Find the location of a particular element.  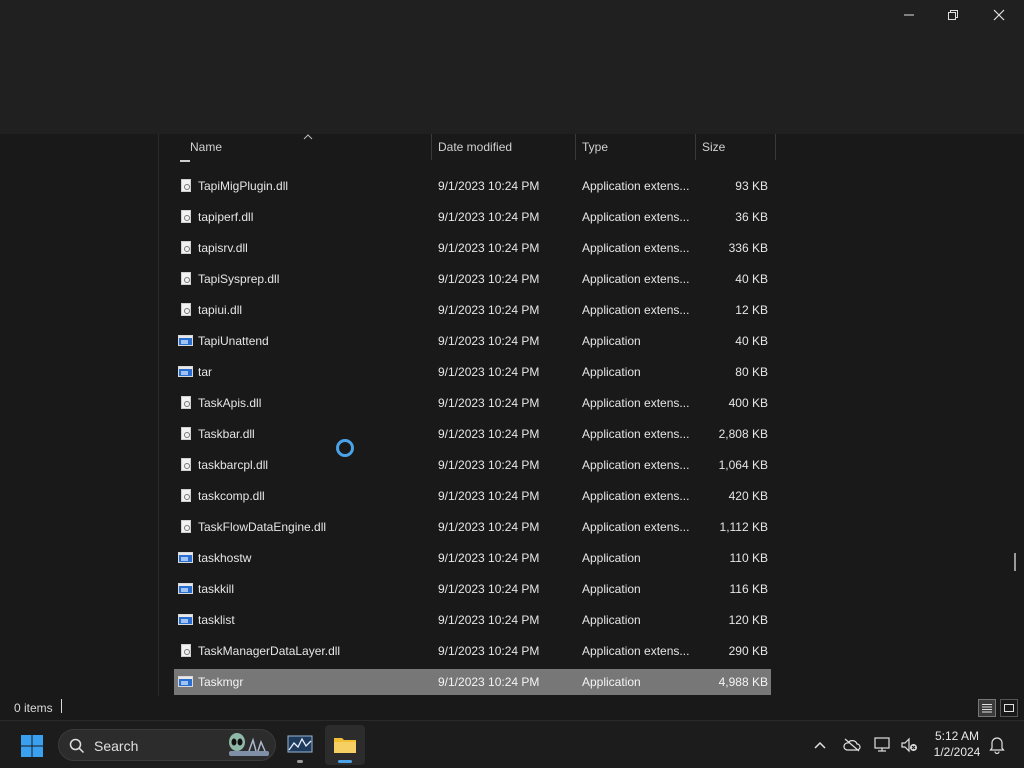

close-icon is located at coordinates (999, 15).